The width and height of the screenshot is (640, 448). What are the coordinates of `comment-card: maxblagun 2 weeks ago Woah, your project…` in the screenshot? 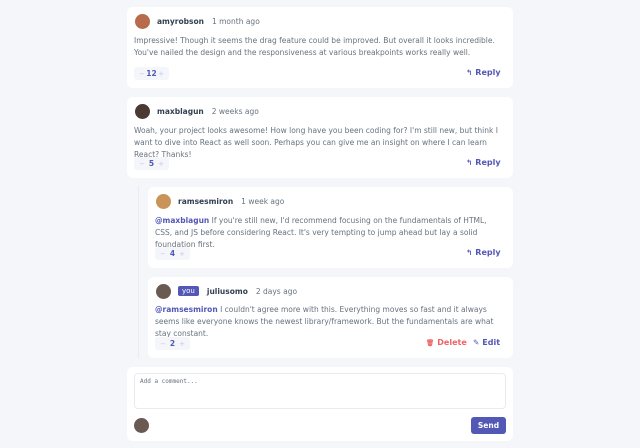 It's located at (320, 137).